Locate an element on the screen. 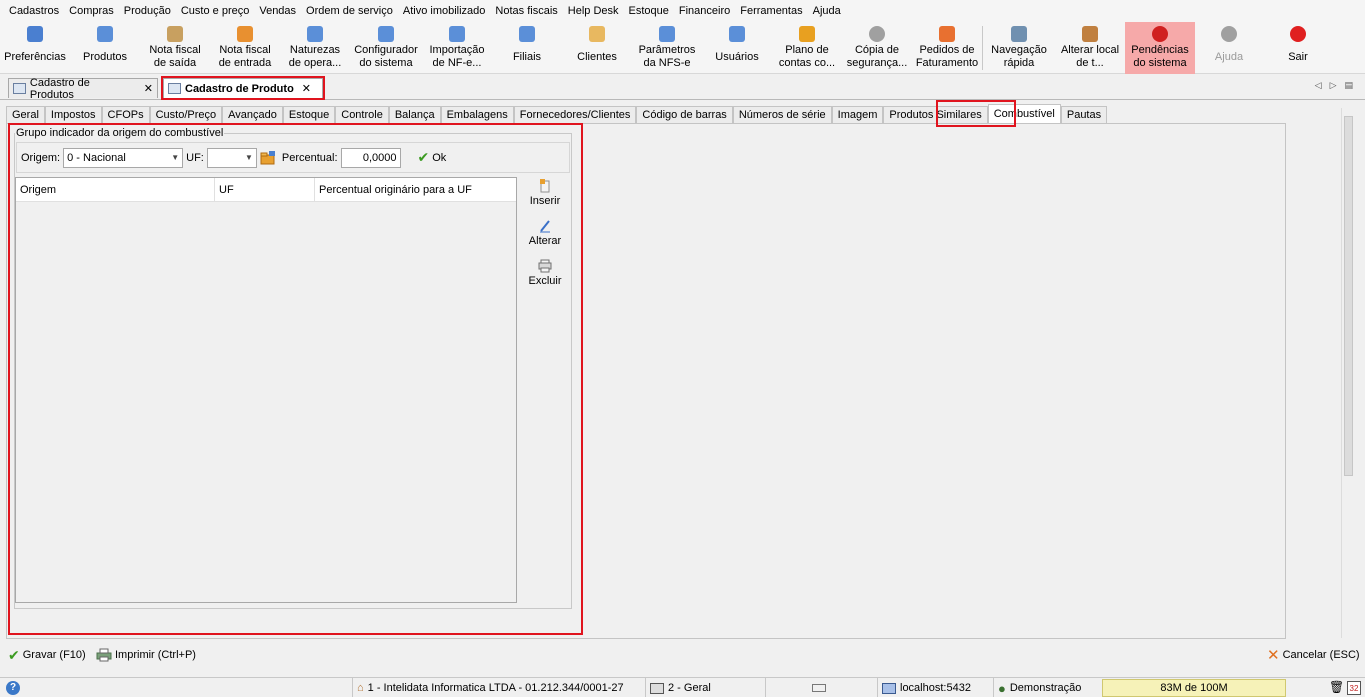 This screenshot has width=1365, height=697. toolbar-button-billing-orders: Pedidos de Faturamento is located at coordinates (947, 48).